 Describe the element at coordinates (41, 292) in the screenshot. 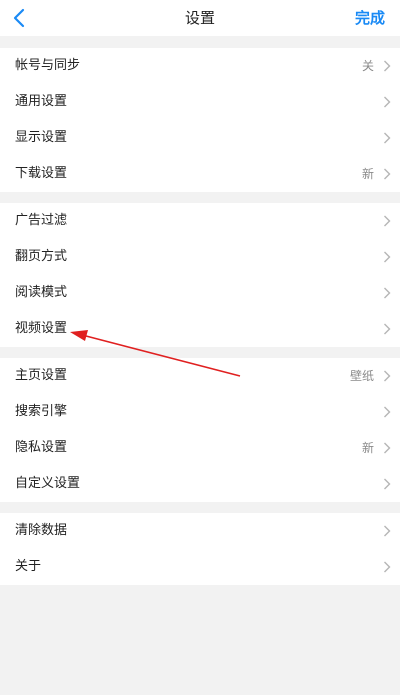

I see `settings-item-label: 阅读模式` at that location.